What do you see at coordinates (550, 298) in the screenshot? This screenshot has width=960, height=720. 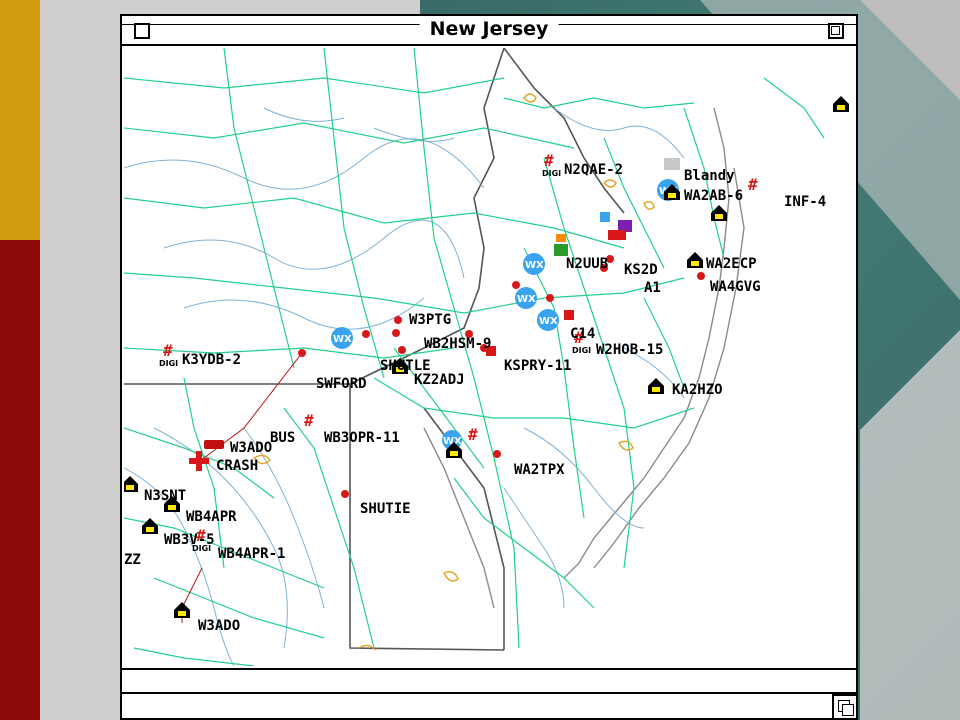 I see `station-dot-e` at bounding box center [550, 298].